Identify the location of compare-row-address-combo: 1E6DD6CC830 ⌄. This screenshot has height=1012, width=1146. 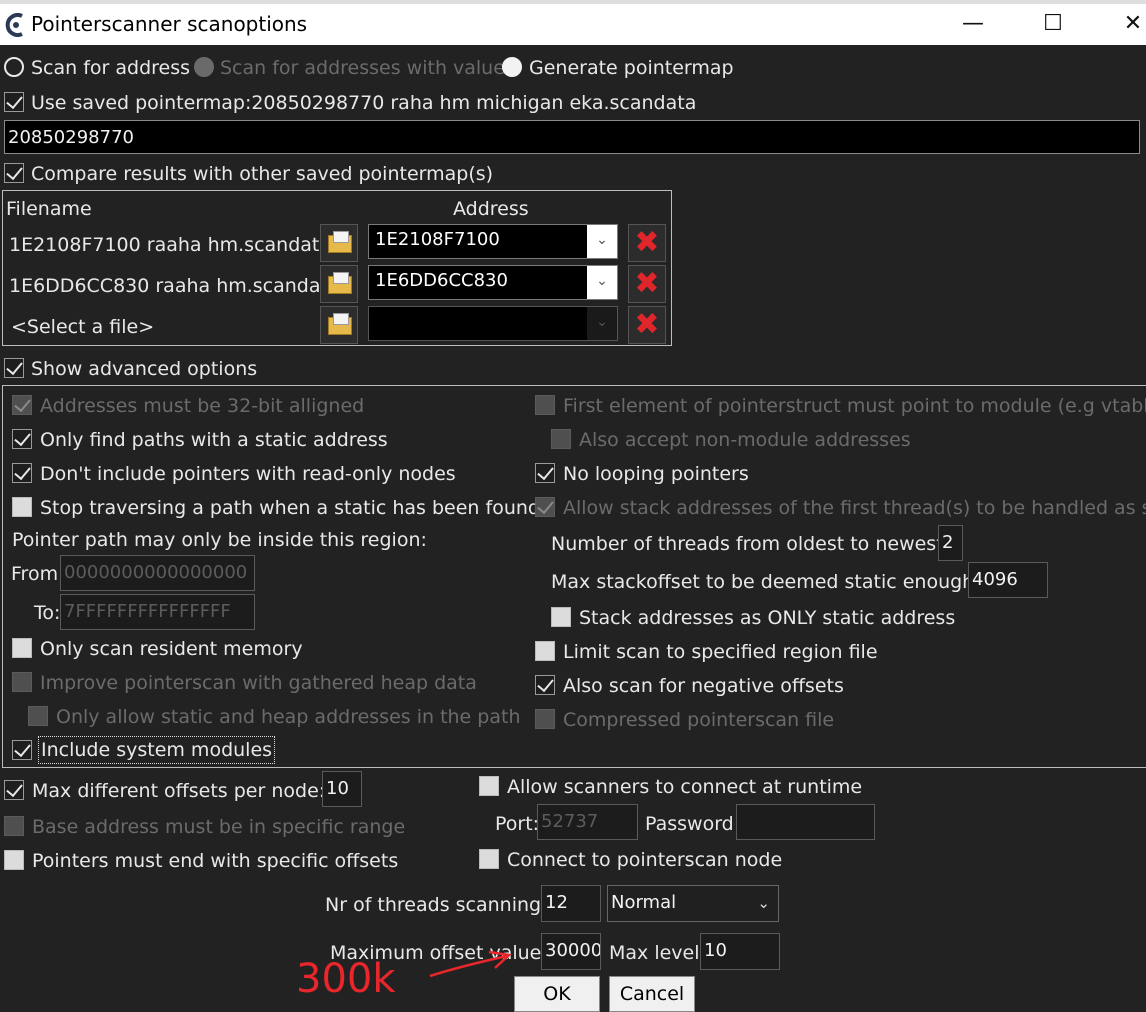
(493, 282).